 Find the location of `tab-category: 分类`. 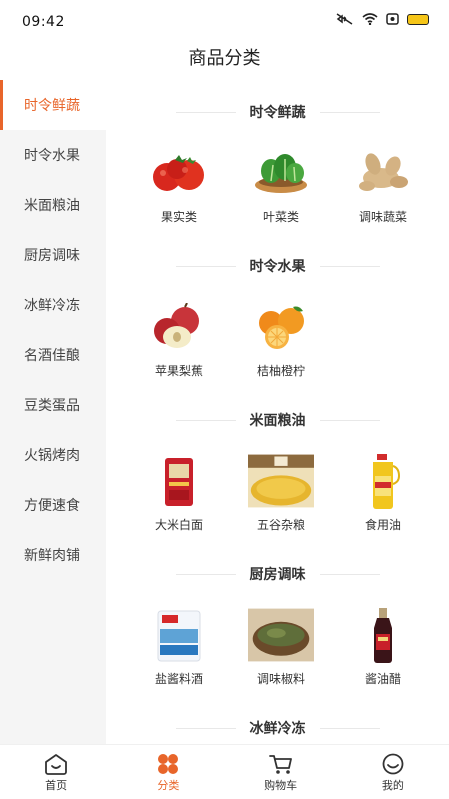

tab-category: 分类 is located at coordinates (168, 772).